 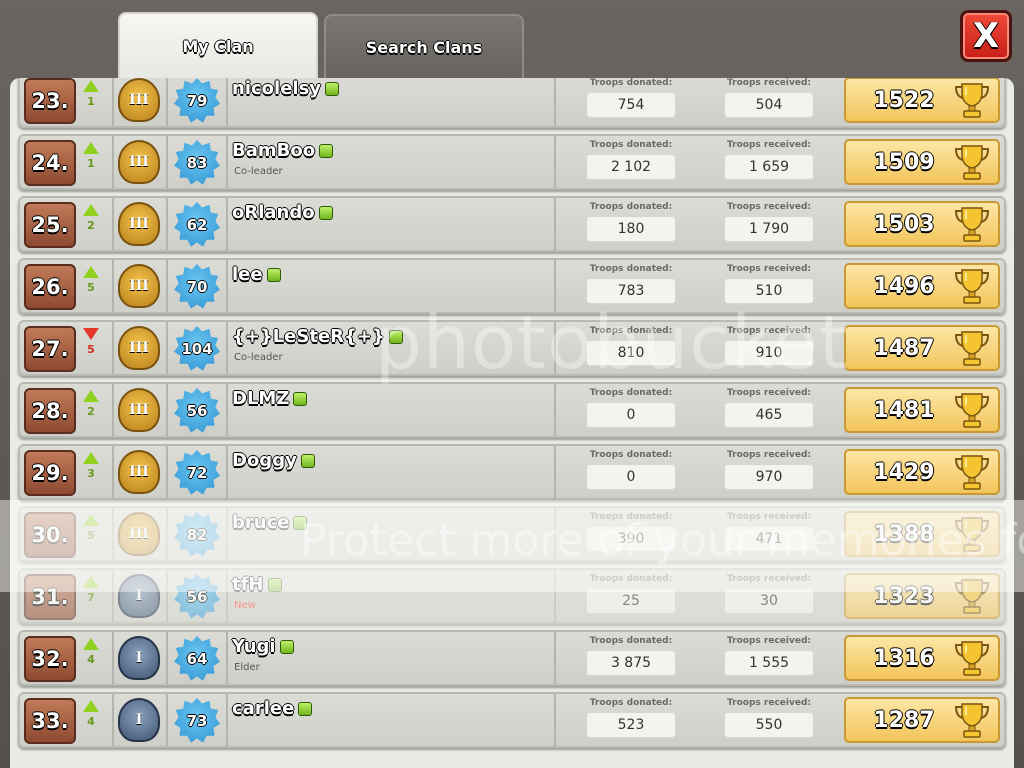 I want to click on troops-received-value: 1 555, so click(x=769, y=663).